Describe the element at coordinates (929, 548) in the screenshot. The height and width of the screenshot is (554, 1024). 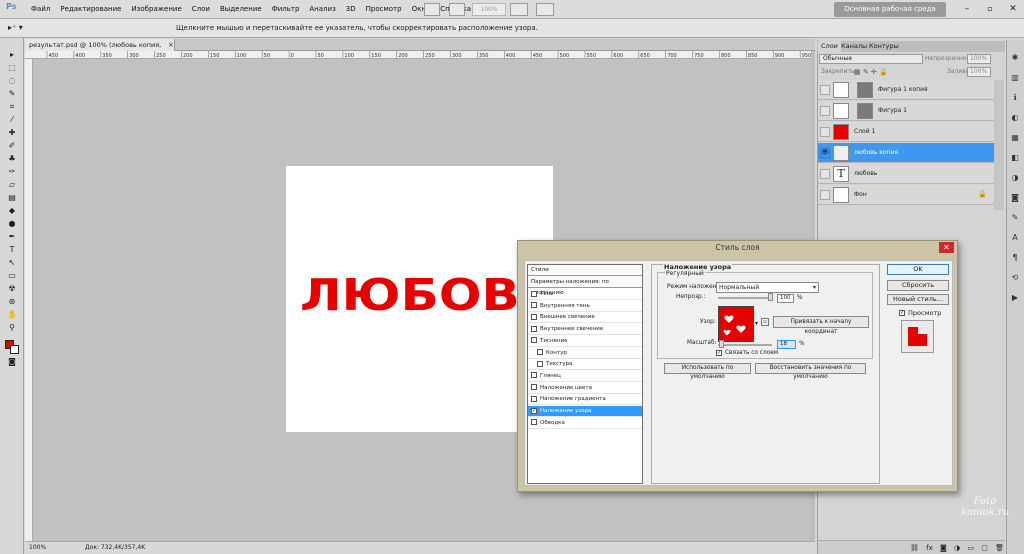
I see `fx-icon: fx` at that location.